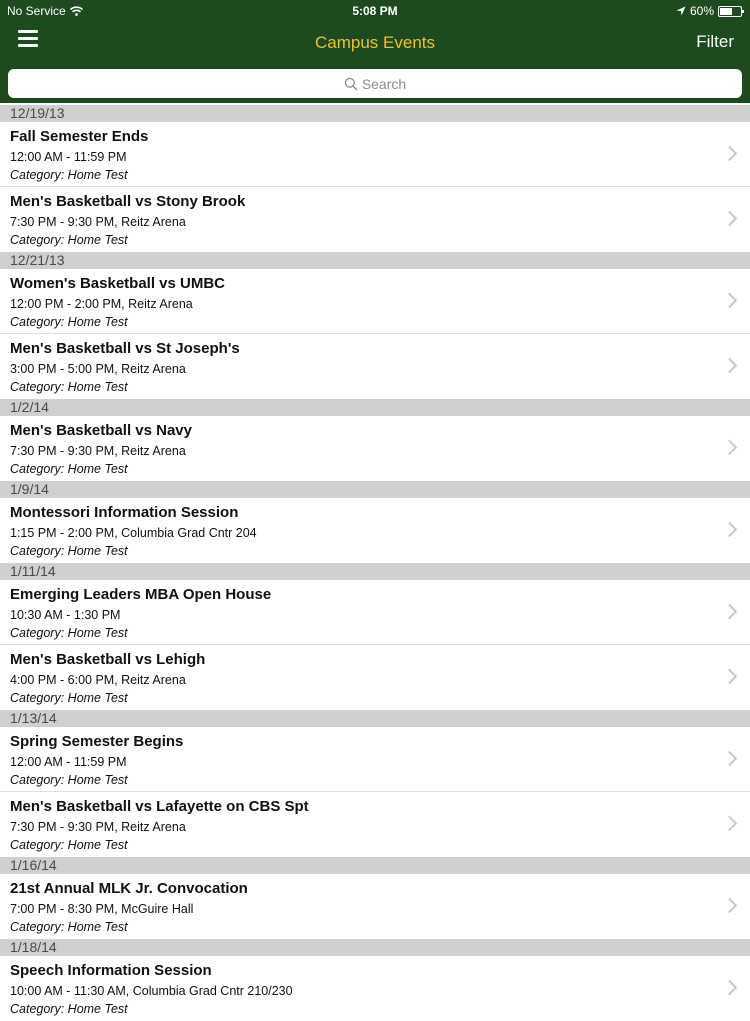 This screenshot has height=1021, width=750. I want to click on section-header: 1/16/14, so click(375, 865).